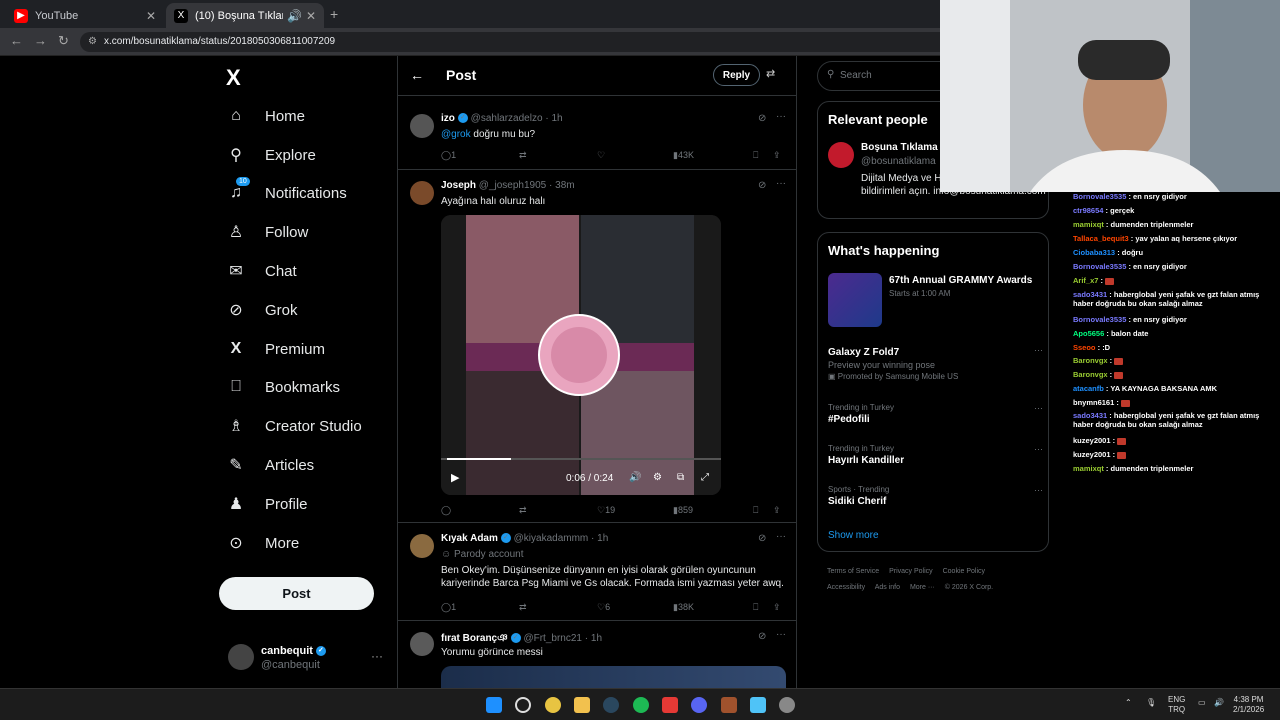  What do you see at coordinates (524, 538) in the screenshot?
I see `tweet-author: Kıyak Adam ✓ @kiyakadammm · 1h` at bounding box center [524, 538].